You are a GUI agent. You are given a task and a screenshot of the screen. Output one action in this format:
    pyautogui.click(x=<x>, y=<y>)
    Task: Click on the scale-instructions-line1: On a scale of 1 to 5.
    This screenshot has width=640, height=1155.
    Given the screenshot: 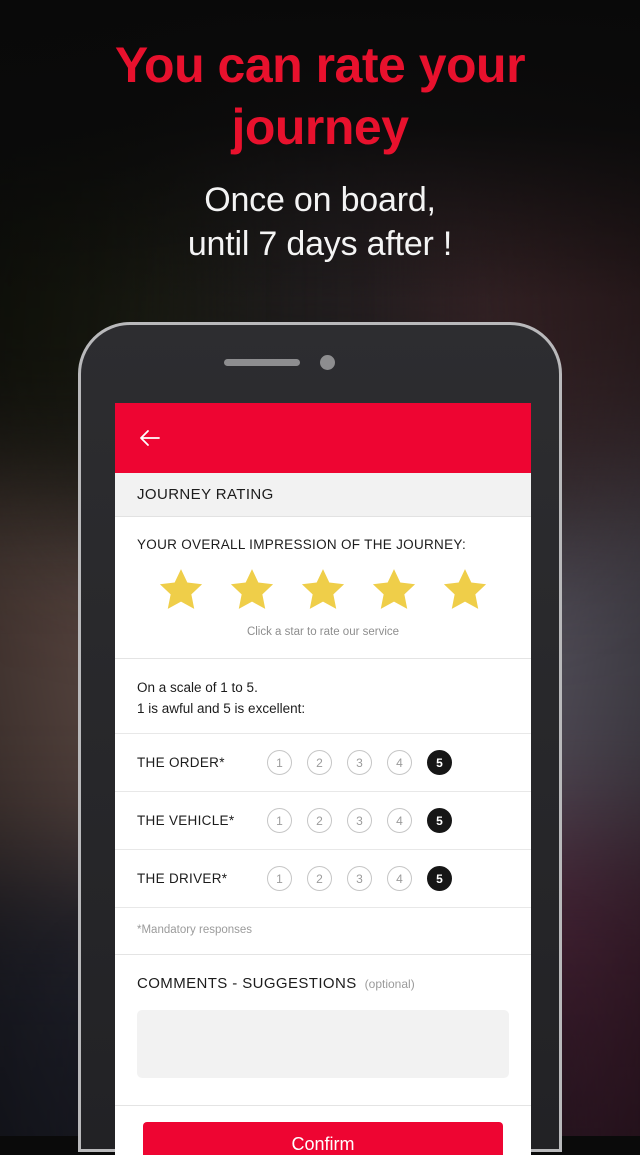 What is the action you would take?
    pyautogui.click(x=197, y=687)
    